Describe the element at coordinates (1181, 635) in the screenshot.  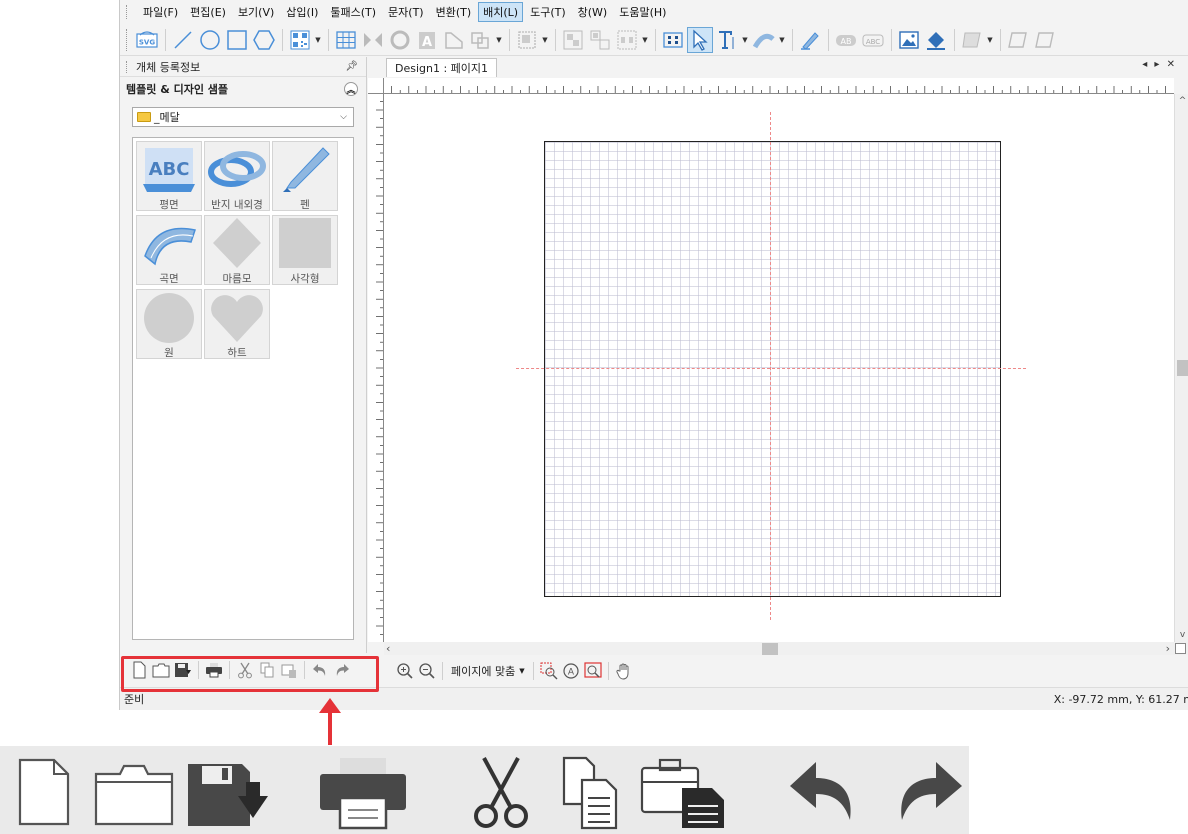
I see `scroll-down-icon: v` at that location.